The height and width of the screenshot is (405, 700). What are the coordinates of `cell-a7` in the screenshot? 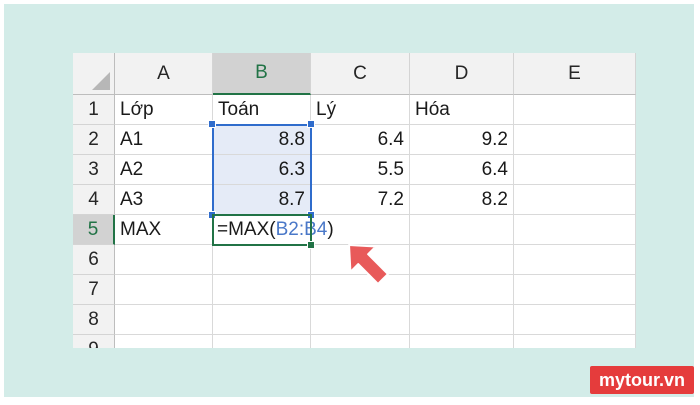 It's located at (164, 290).